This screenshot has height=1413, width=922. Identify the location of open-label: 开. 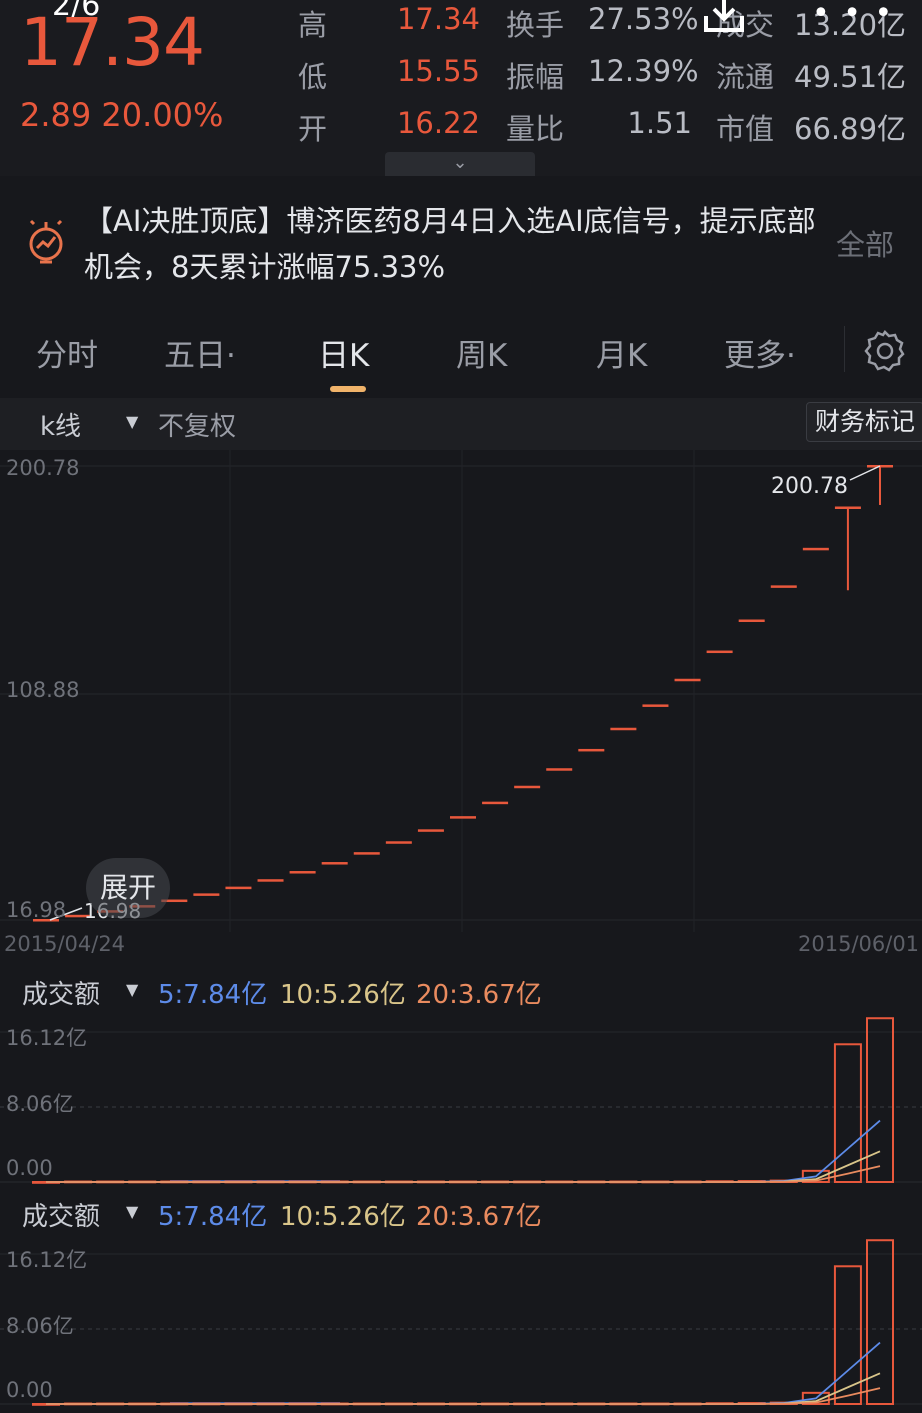
(313, 129).